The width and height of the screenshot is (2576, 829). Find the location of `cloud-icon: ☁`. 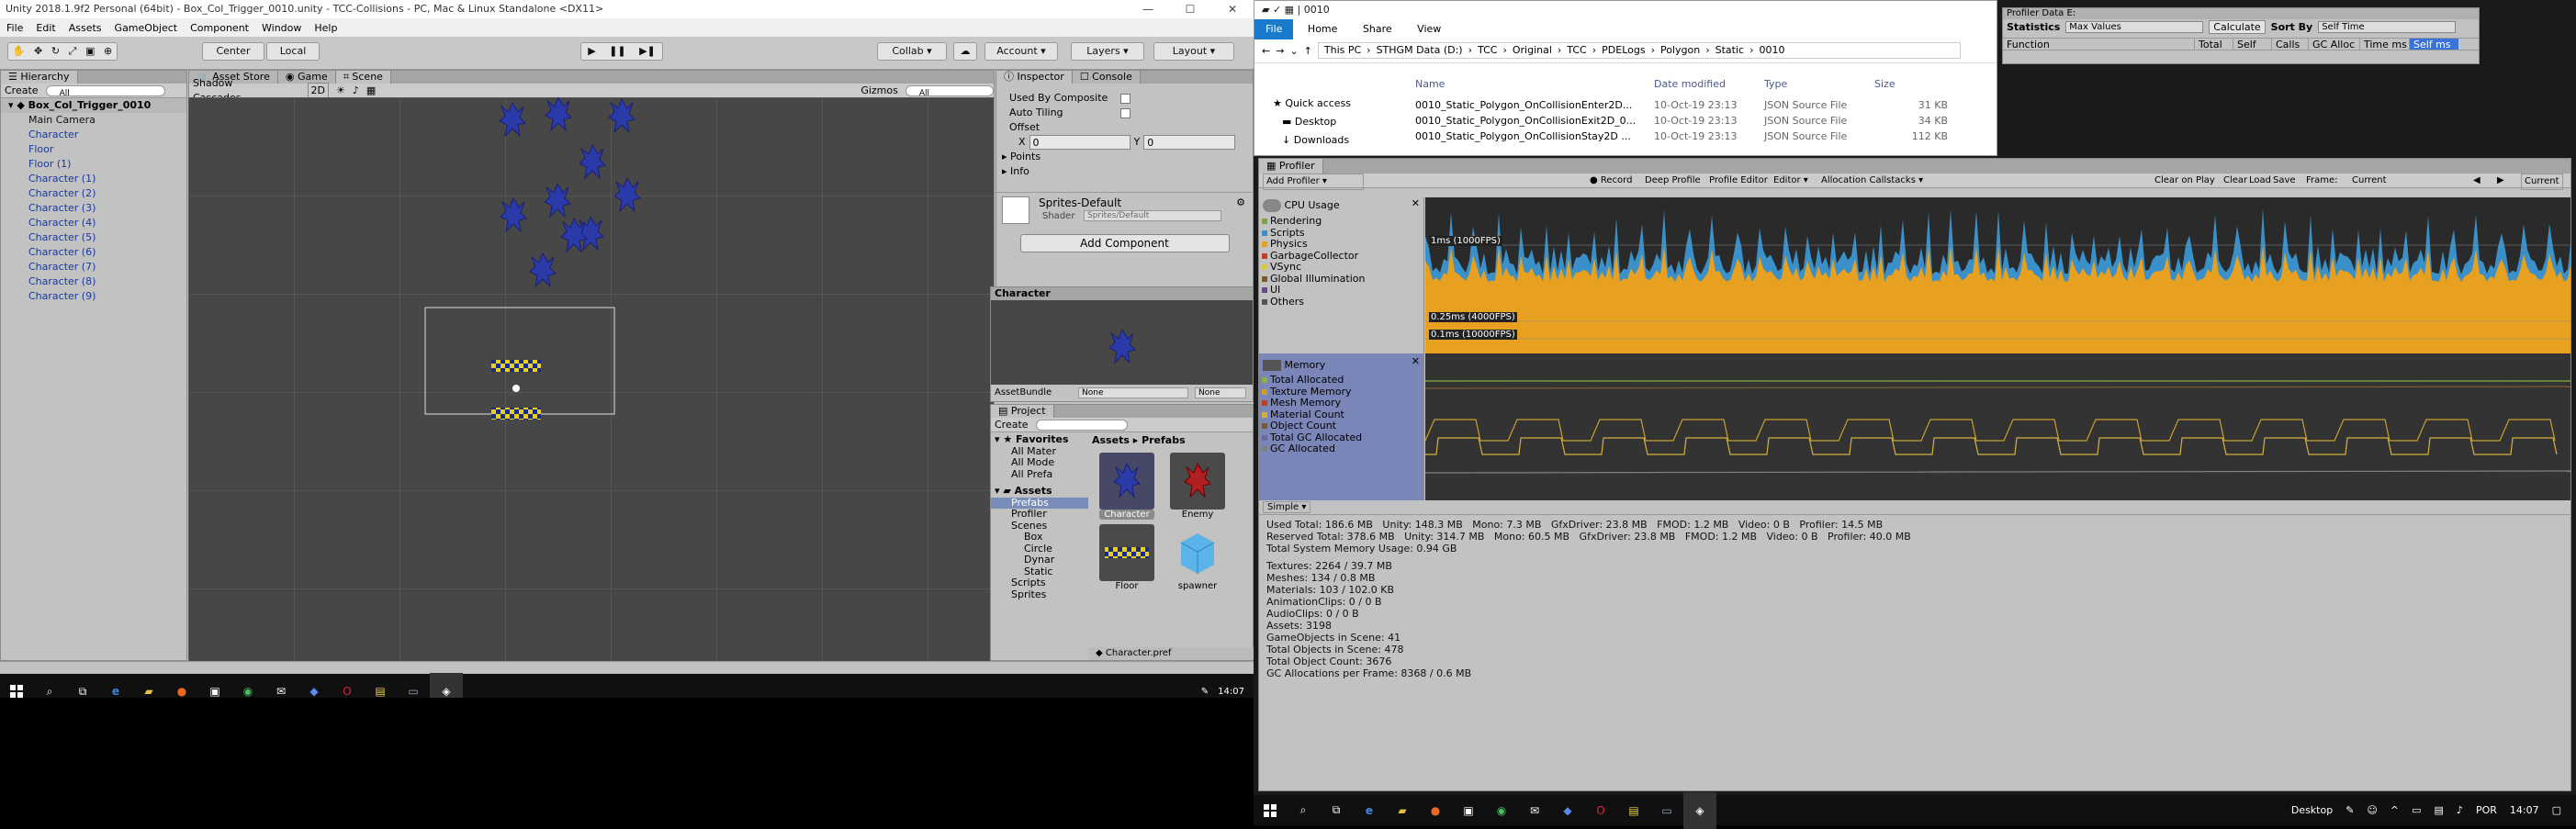

cloud-icon: ☁ is located at coordinates (965, 51).